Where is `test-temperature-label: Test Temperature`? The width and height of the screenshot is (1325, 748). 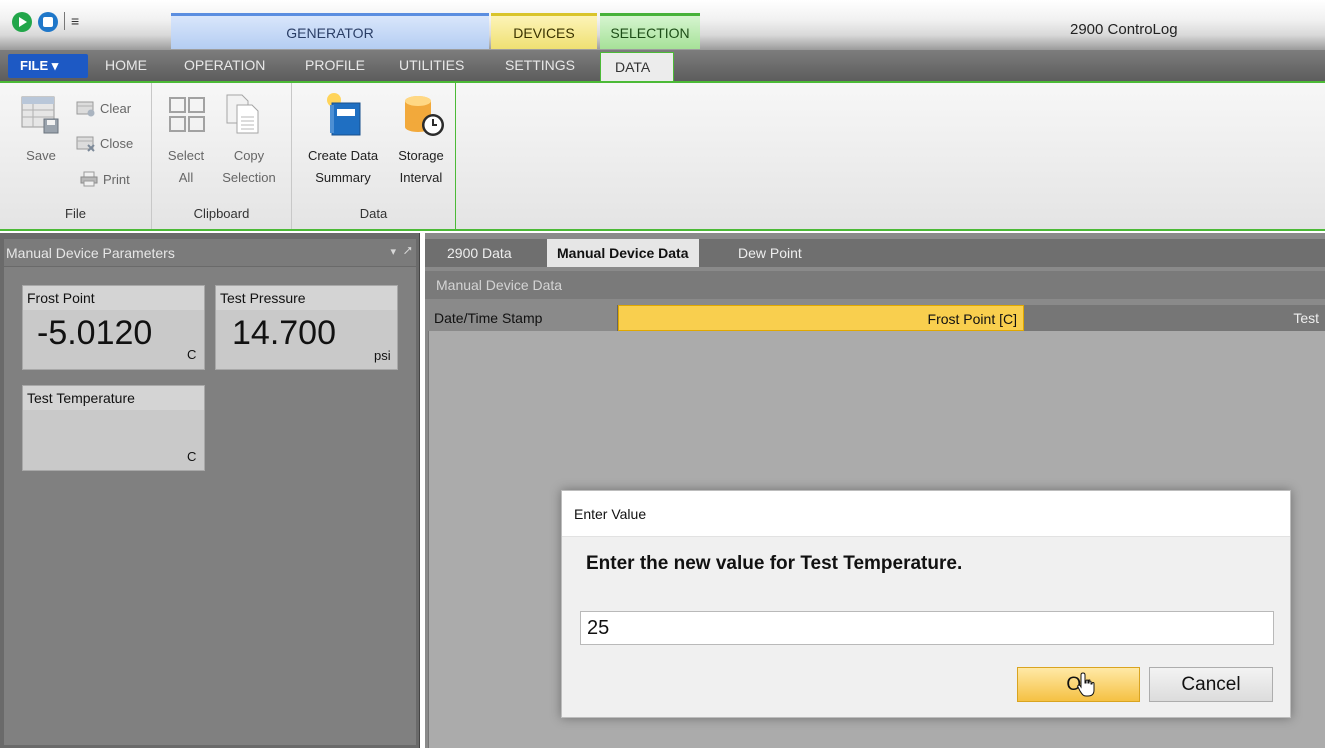
test-temperature-label: Test Temperature is located at coordinates (113, 398).